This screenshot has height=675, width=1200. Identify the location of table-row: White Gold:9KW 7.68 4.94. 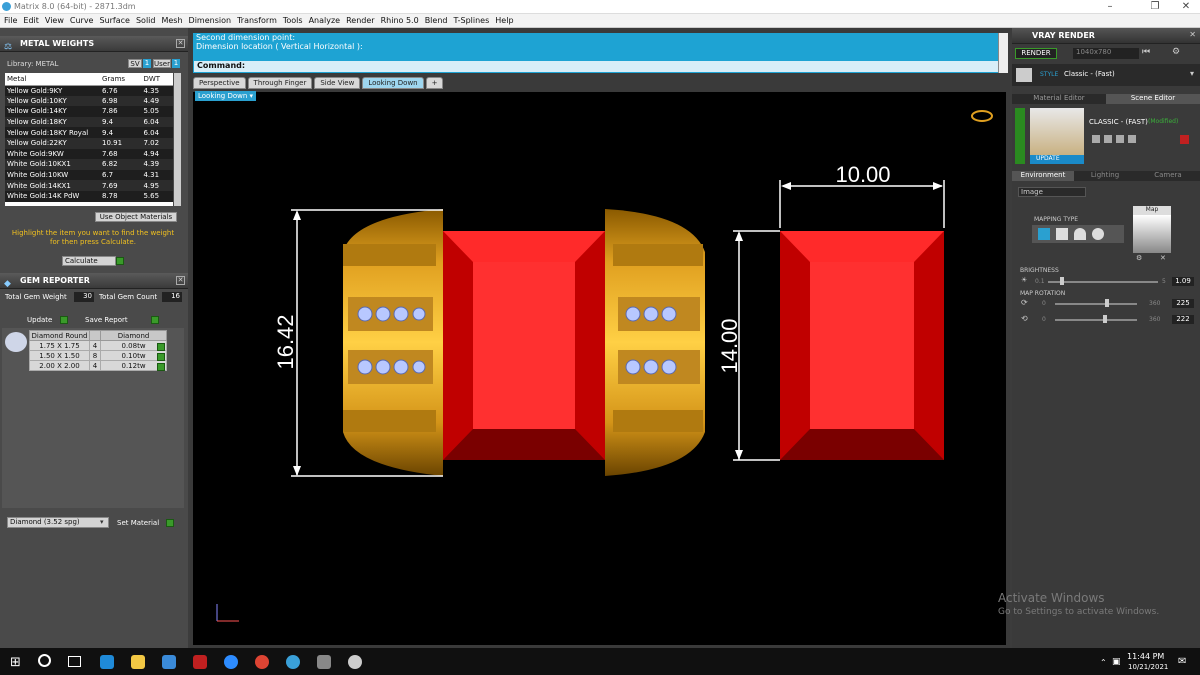
(89, 154).